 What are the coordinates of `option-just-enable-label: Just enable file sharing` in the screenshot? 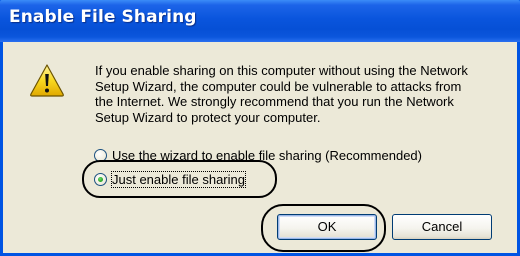 It's located at (178, 179).